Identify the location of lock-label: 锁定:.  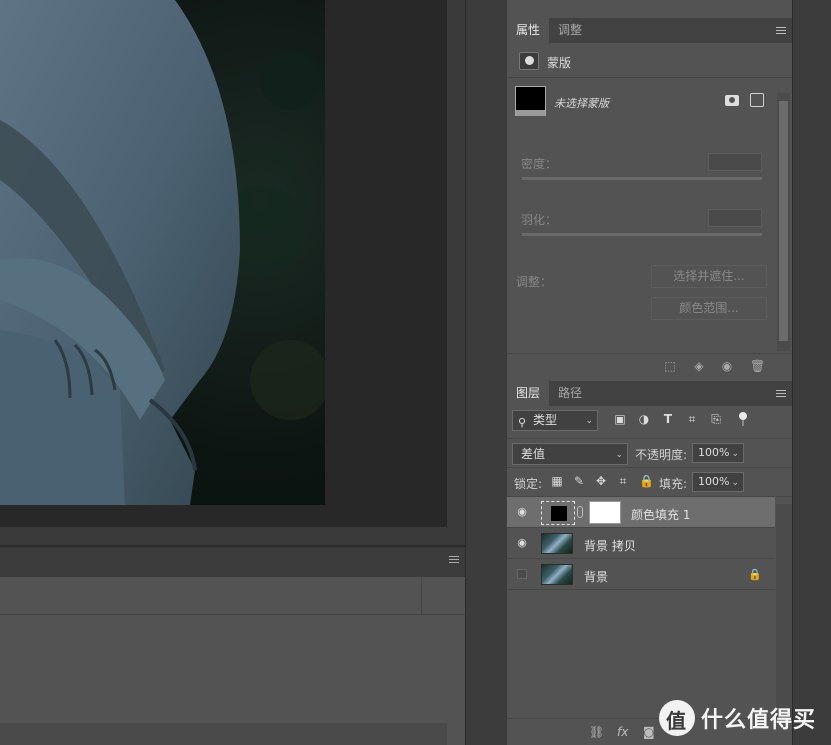
(528, 484).